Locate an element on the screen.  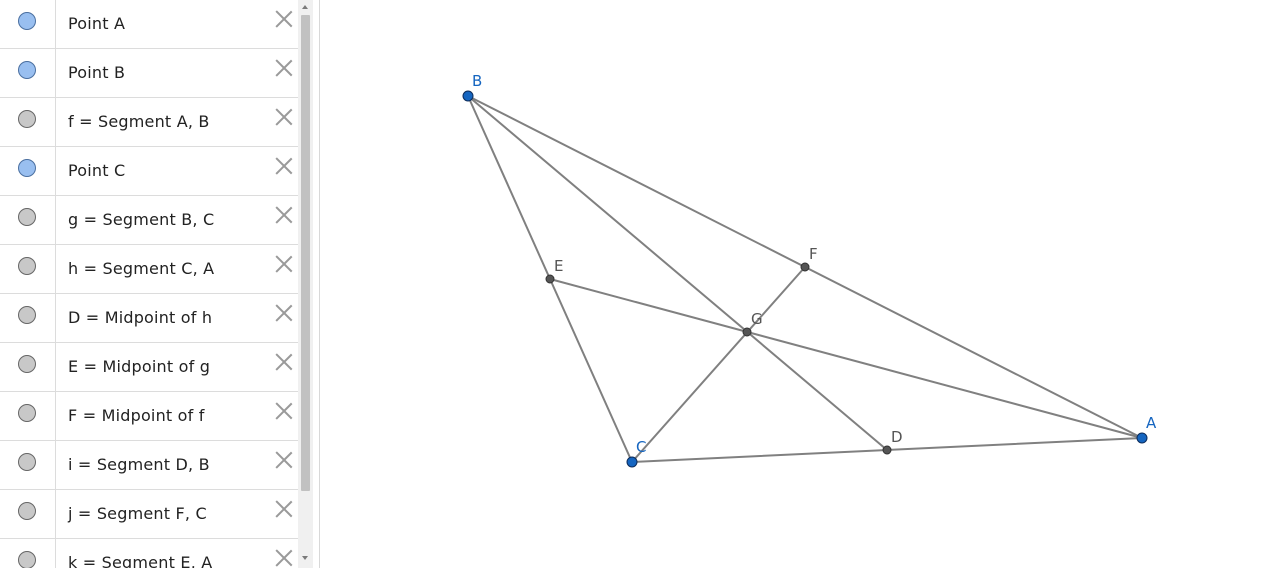
label-e: E is located at coordinates (558, 266).